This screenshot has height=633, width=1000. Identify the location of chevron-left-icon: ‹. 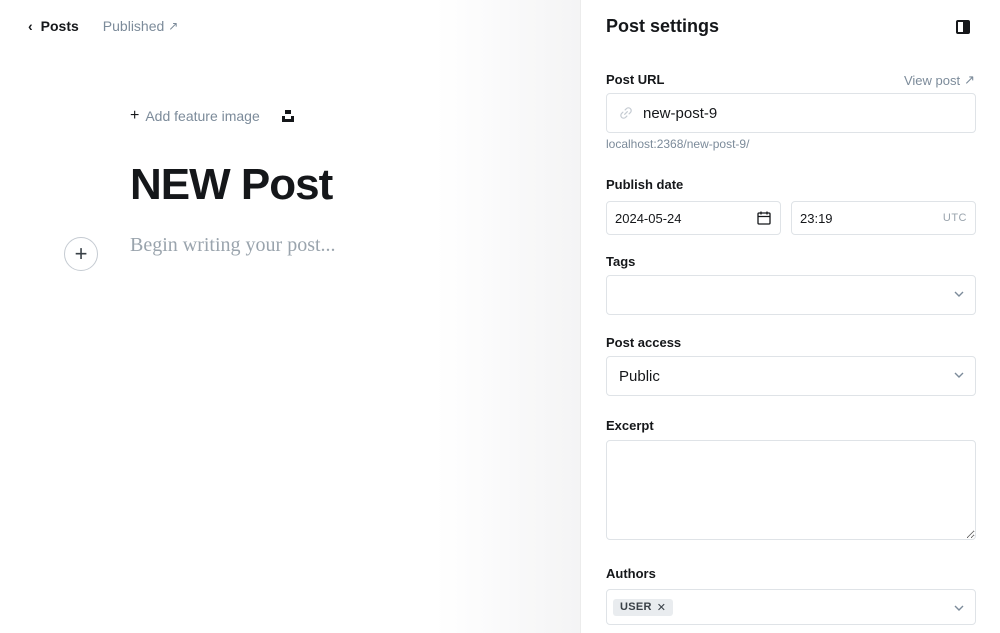
(30, 26).